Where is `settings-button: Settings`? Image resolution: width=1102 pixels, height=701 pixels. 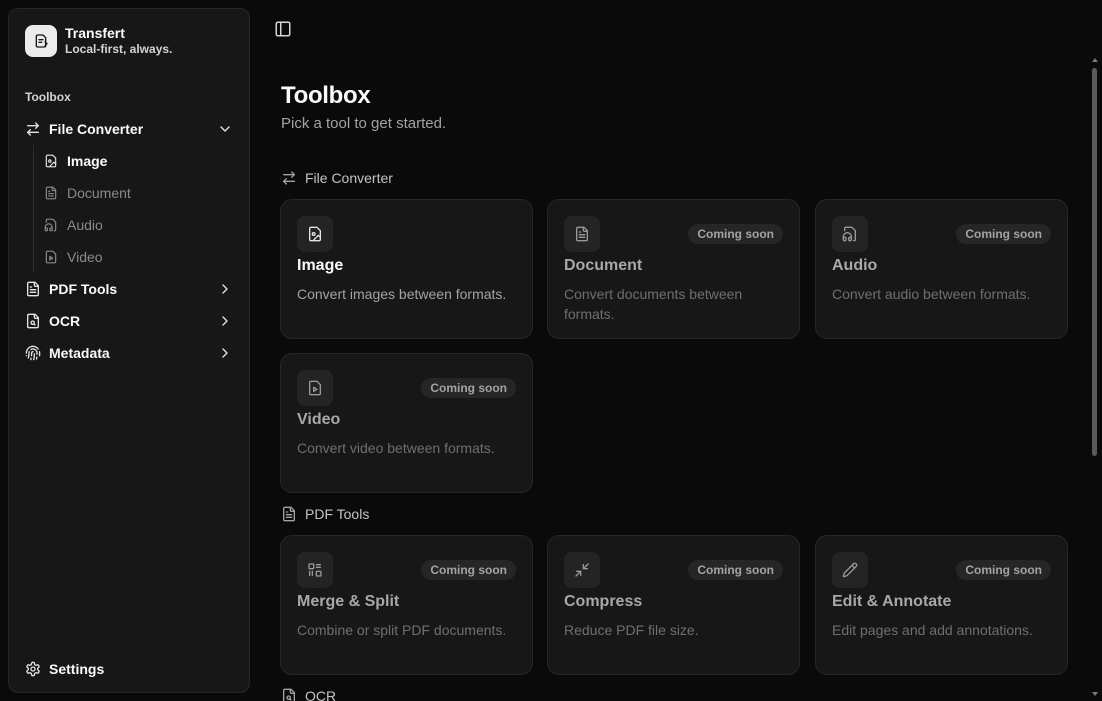 settings-button: Settings is located at coordinates (64, 669).